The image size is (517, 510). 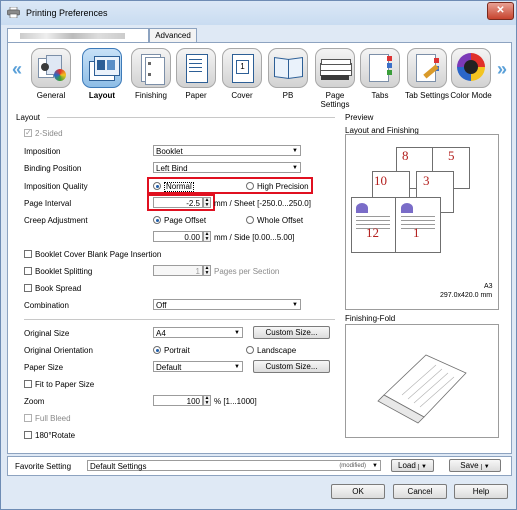 What do you see at coordinates (17, 69) in the screenshot?
I see `scroll-left-arrow: «` at bounding box center [17, 69].